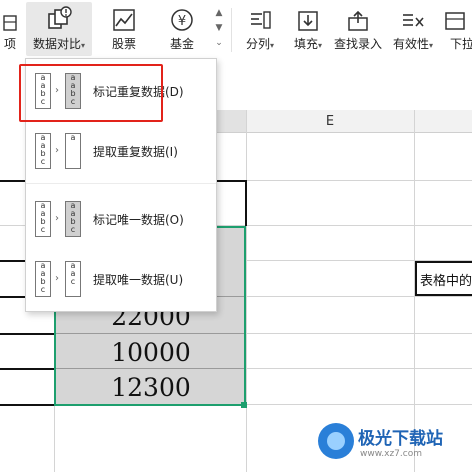 This screenshot has width=472, height=472. Describe the element at coordinates (257, 44) in the screenshot. I see `split-column-label: 分列` at that location.